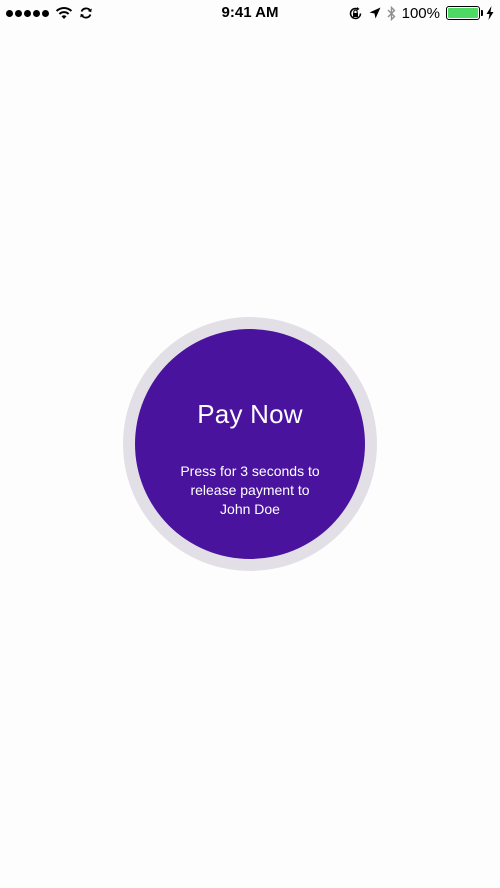  Describe the element at coordinates (64, 13) in the screenshot. I see `wifi-icon` at that location.